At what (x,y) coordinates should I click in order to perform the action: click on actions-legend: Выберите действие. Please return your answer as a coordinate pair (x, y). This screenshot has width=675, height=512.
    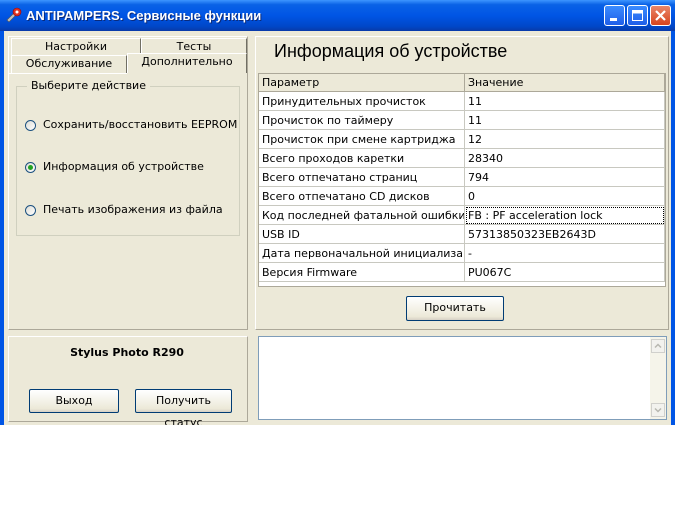
    Looking at the image, I should click on (88, 85).